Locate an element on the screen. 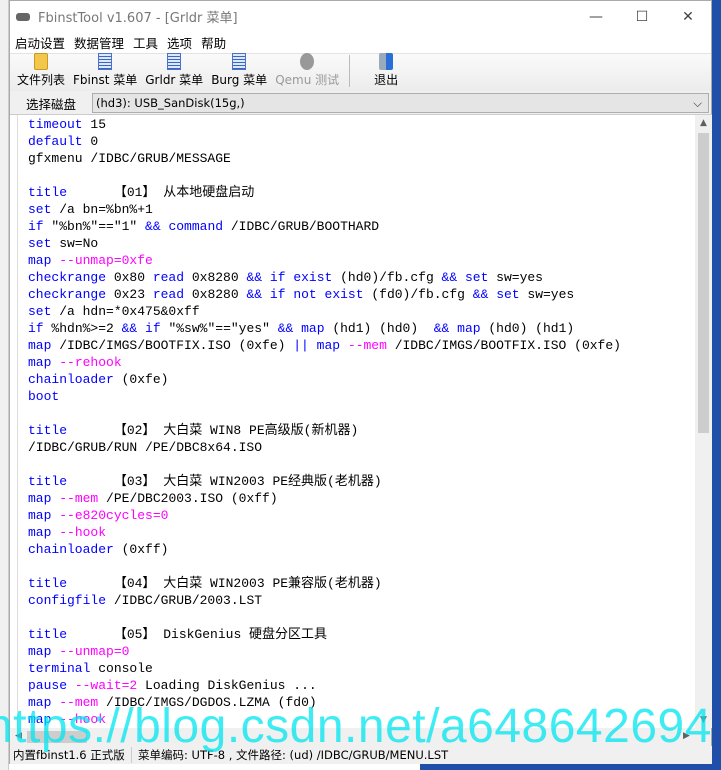 This screenshot has height=770, width=721. text-token: /IDBC/GRUB/BOOTHARD is located at coordinates (301, 226).